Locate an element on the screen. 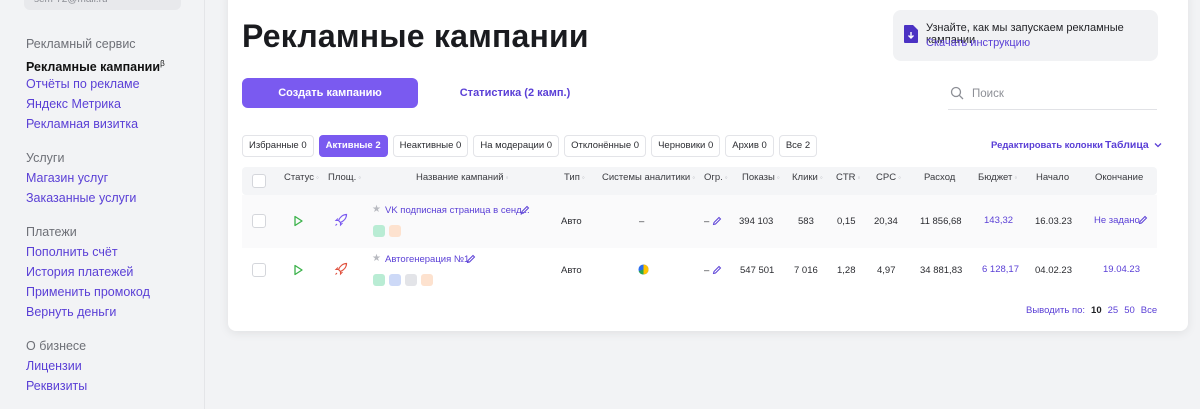  sidebar-item-refund: Вернуть деньги is located at coordinates (88, 312).